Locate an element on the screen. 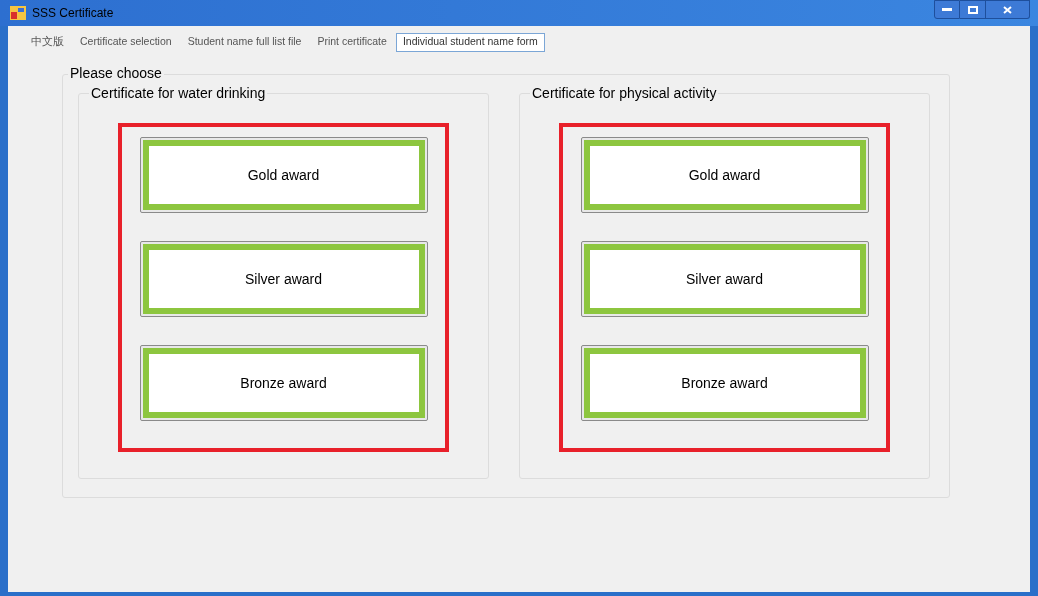 Image resolution: width=1038 pixels, height=596 pixels. menu-item: Student name full list file is located at coordinates (244, 42).